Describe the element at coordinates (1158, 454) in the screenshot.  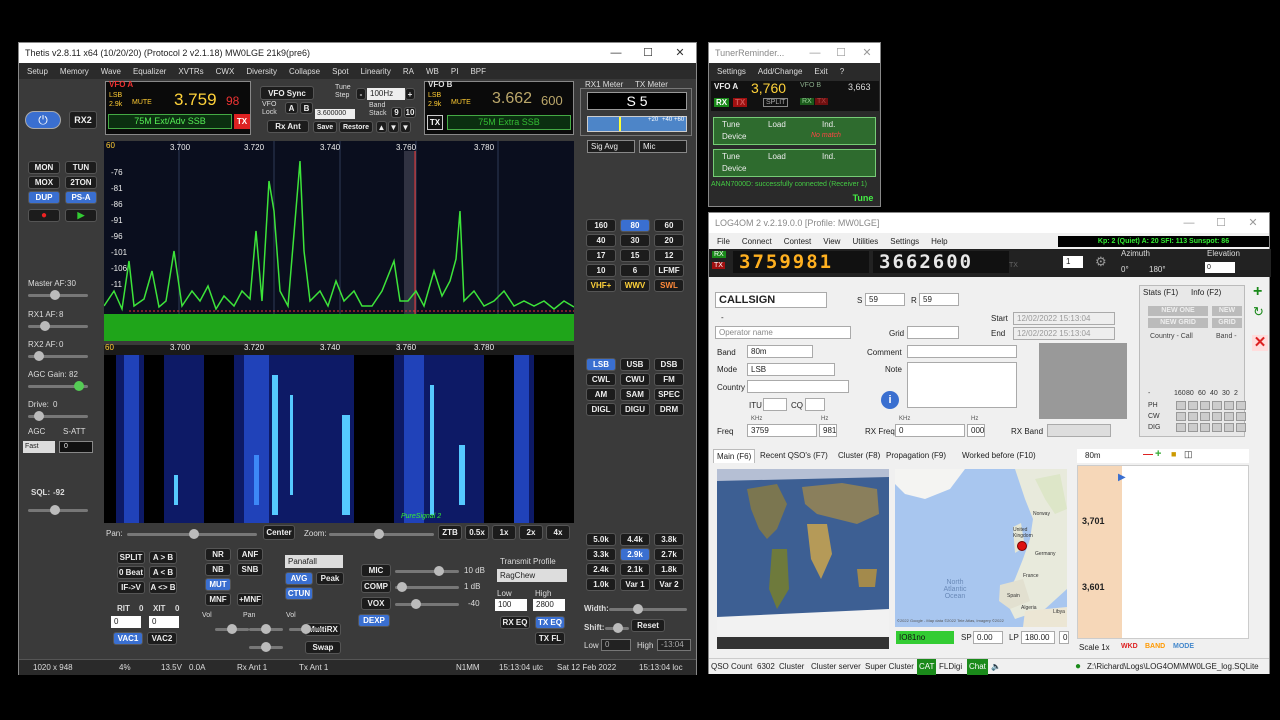
I see `bandmap-add-icon: +` at that location.